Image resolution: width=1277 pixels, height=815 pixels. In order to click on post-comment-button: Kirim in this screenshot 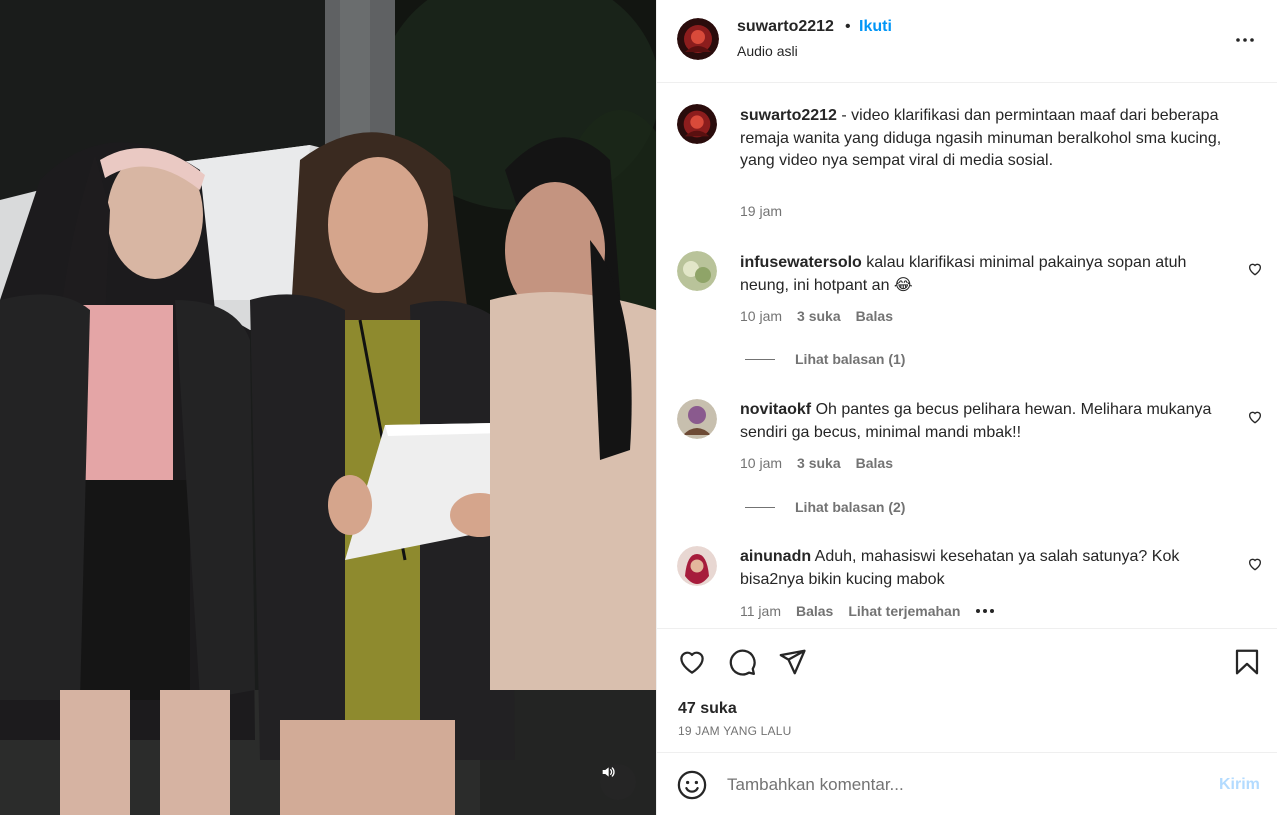, I will do `click(1239, 785)`.